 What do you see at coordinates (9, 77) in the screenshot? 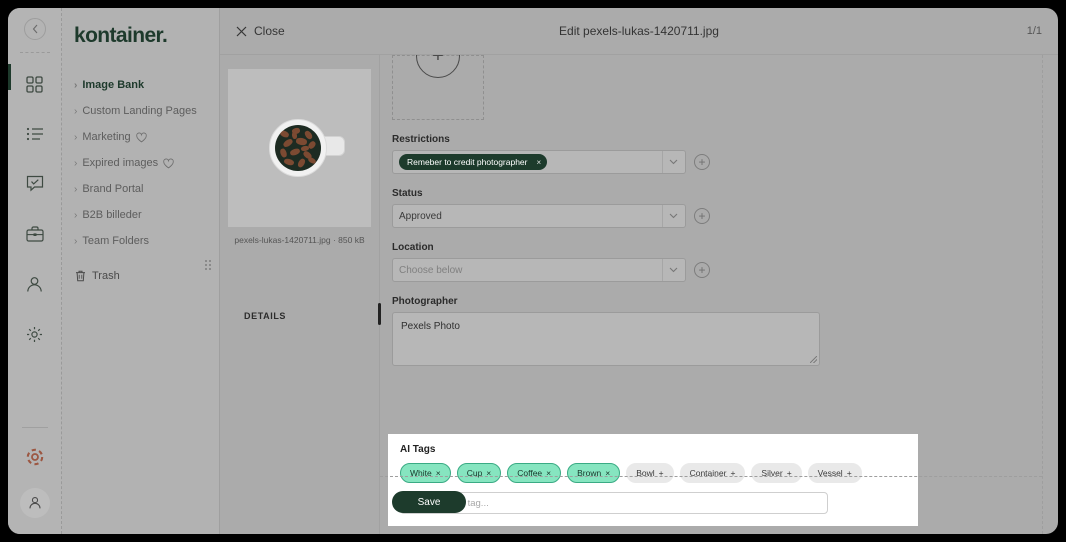
I see `rail-active-marker` at bounding box center [9, 77].